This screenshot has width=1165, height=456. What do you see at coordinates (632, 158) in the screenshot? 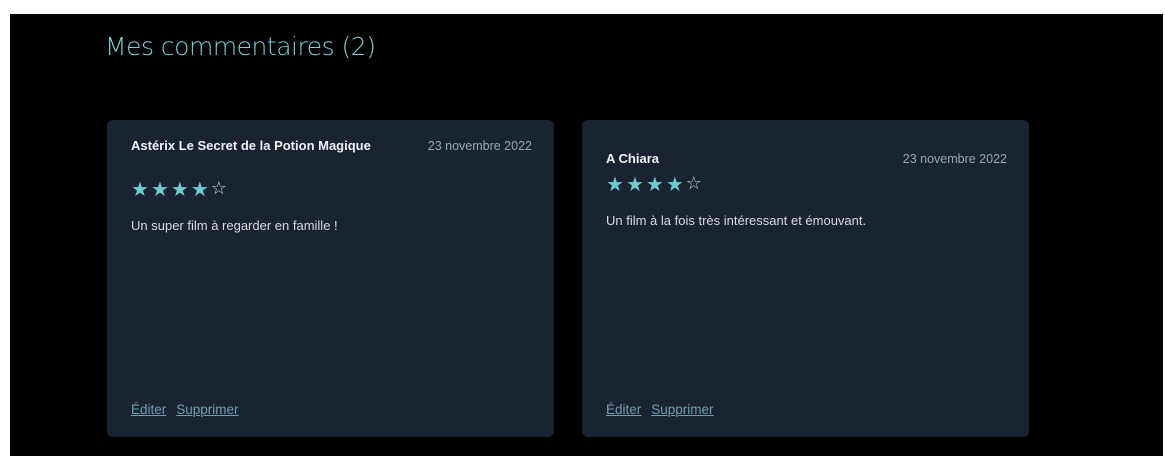
I see `comment-film-title: A Chiara` at bounding box center [632, 158].